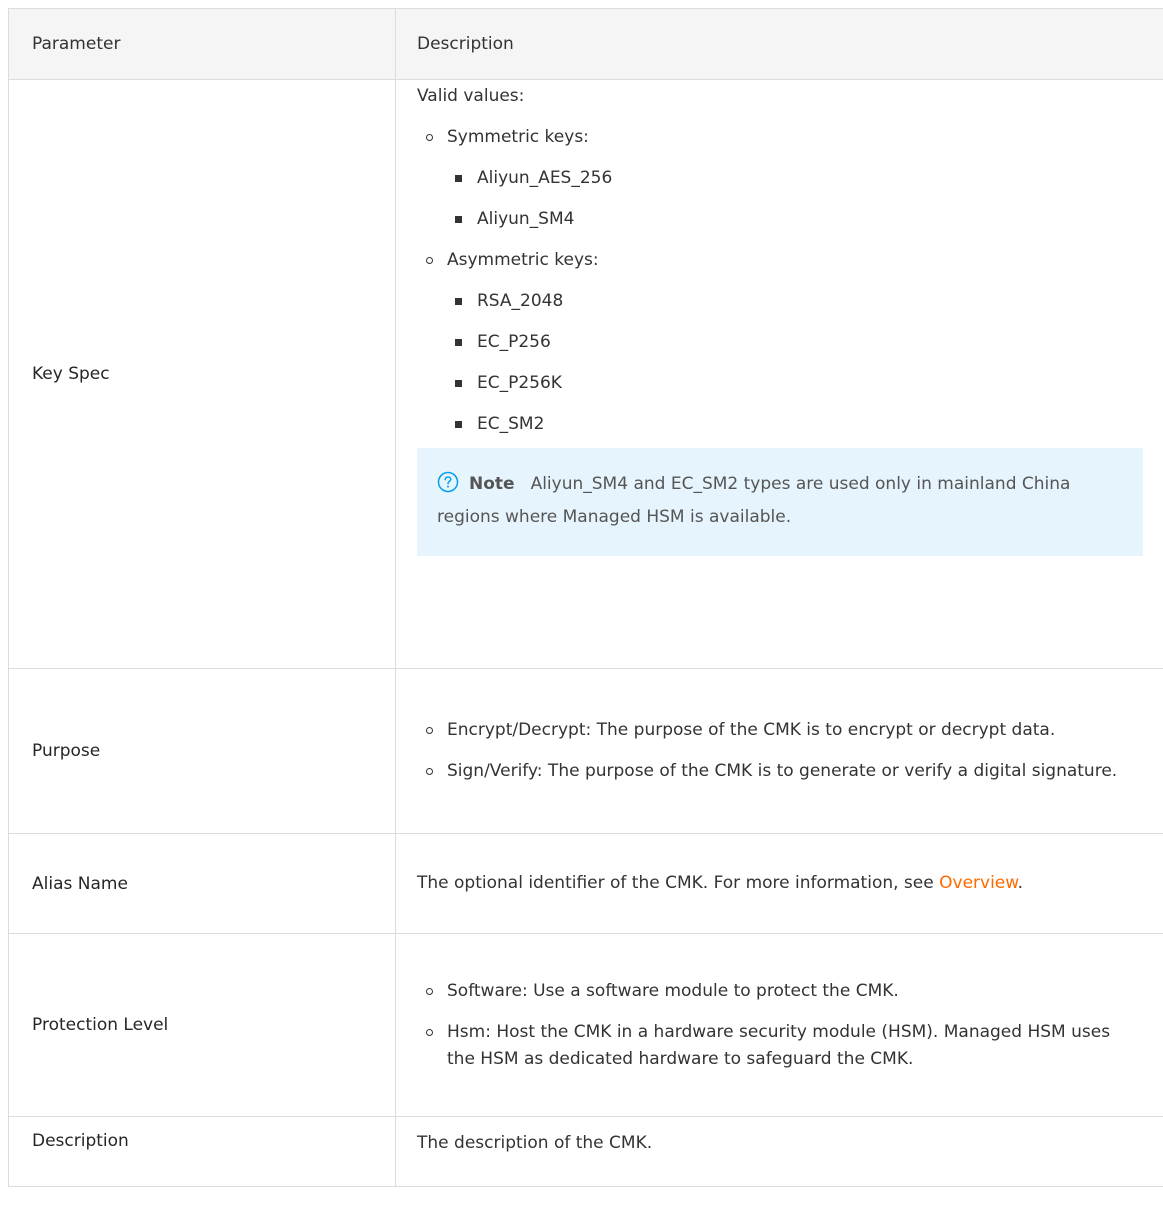 This screenshot has height=1223, width=1163. What do you see at coordinates (795, 199) in the screenshot?
I see `symmetric-key-list: Aliyun_AES_256 Aliyun_SM4` at bounding box center [795, 199].